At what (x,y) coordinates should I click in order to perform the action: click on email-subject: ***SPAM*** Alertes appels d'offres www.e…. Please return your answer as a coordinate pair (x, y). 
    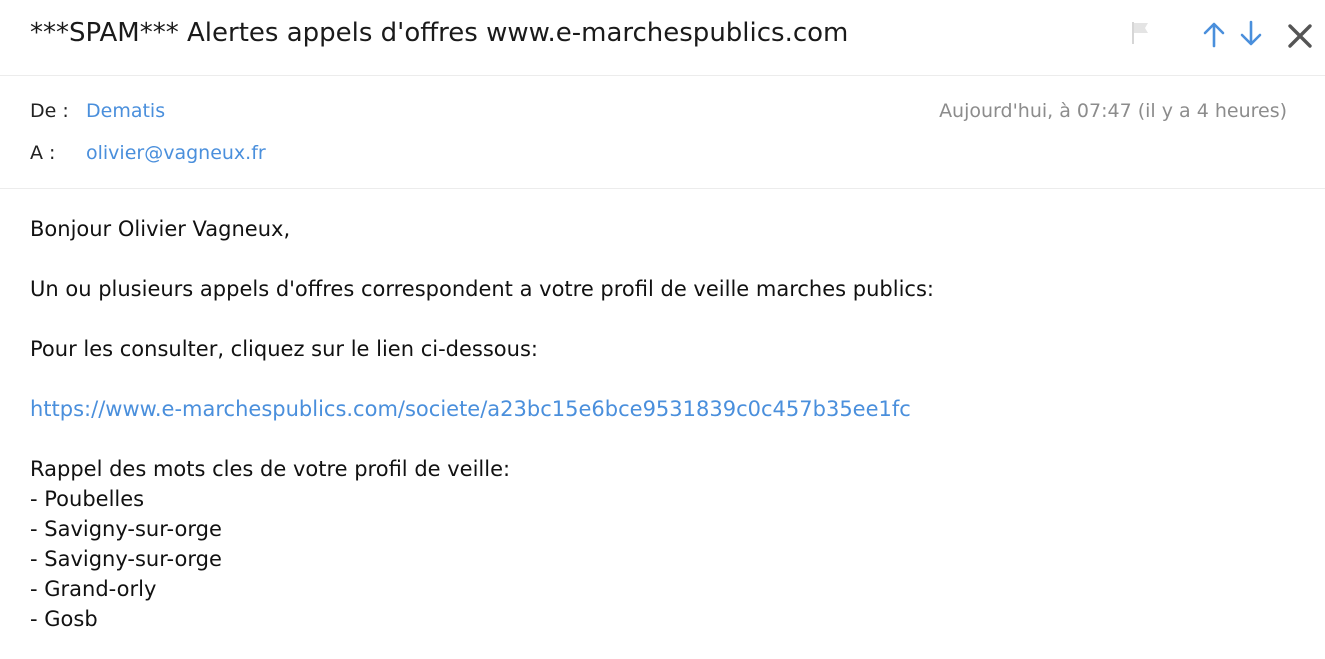
    Looking at the image, I should click on (439, 33).